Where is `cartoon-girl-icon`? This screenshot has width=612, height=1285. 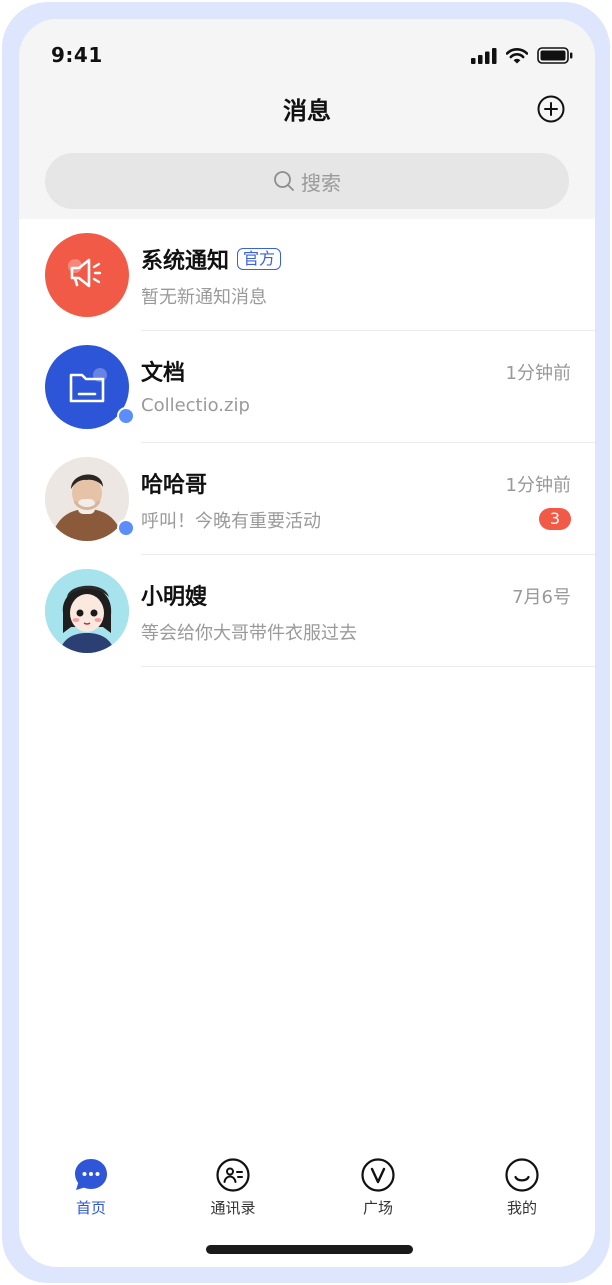 cartoon-girl-icon is located at coordinates (87, 611).